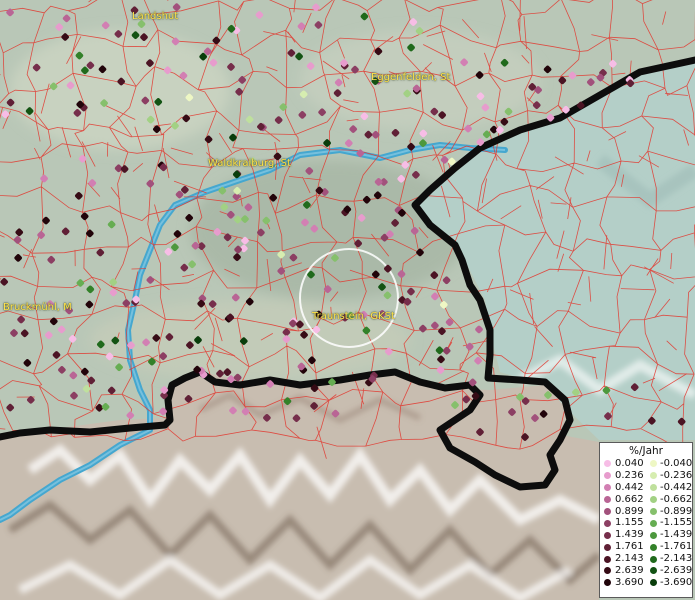 The width and height of the screenshot is (695, 600). Describe the element at coordinates (646, 451) in the screenshot. I see `legend-title: %/Jahr` at that location.